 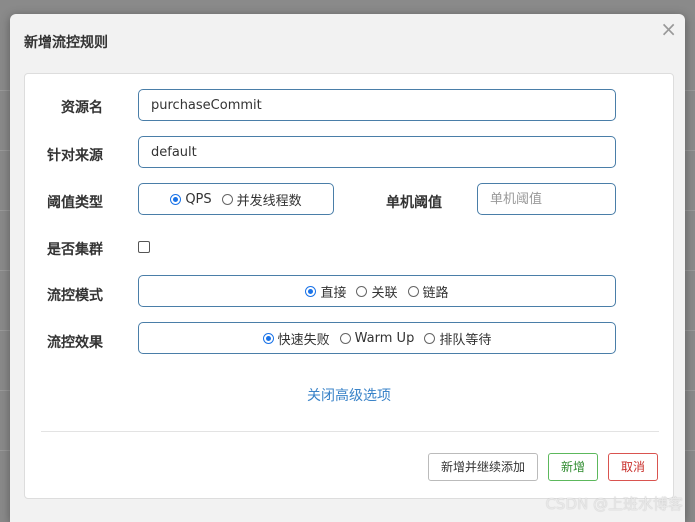 I want to click on dialog-title: 新增流控规则, so click(x=66, y=43).